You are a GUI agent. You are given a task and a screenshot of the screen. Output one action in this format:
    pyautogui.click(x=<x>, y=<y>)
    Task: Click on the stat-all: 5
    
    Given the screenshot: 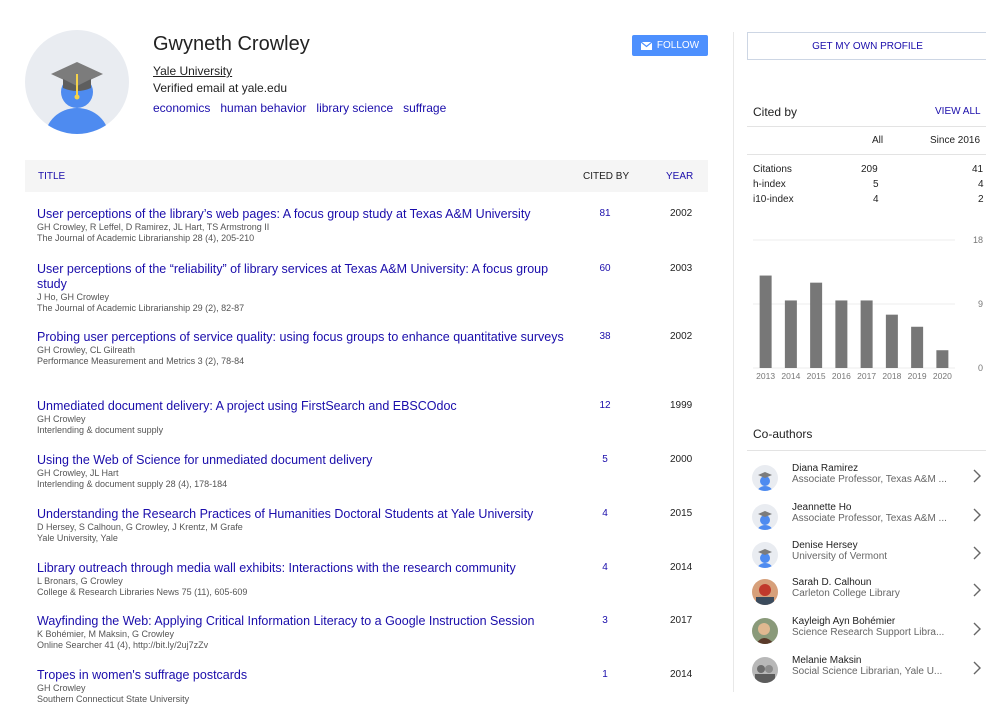 What is the action you would take?
    pyautogui.click(x=876, y=184)
    